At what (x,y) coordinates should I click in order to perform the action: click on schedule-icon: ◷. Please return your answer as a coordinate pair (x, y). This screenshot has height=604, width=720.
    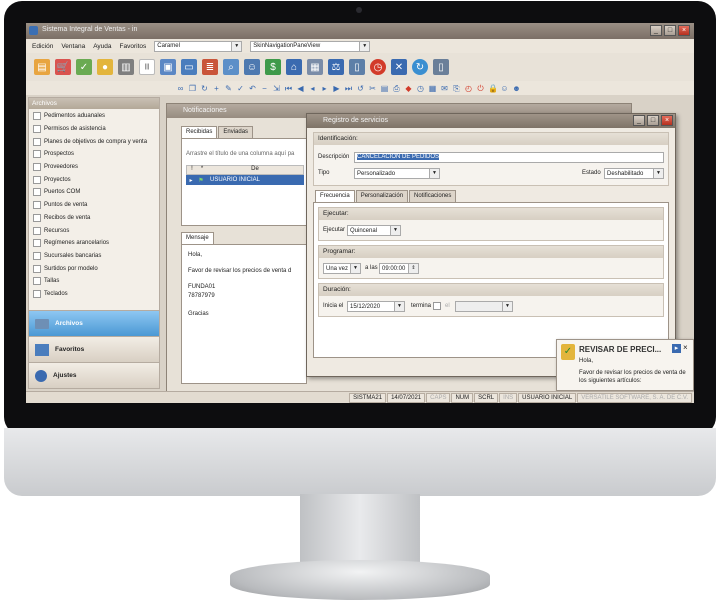
    Looking at the image, I should click on (420, 88).